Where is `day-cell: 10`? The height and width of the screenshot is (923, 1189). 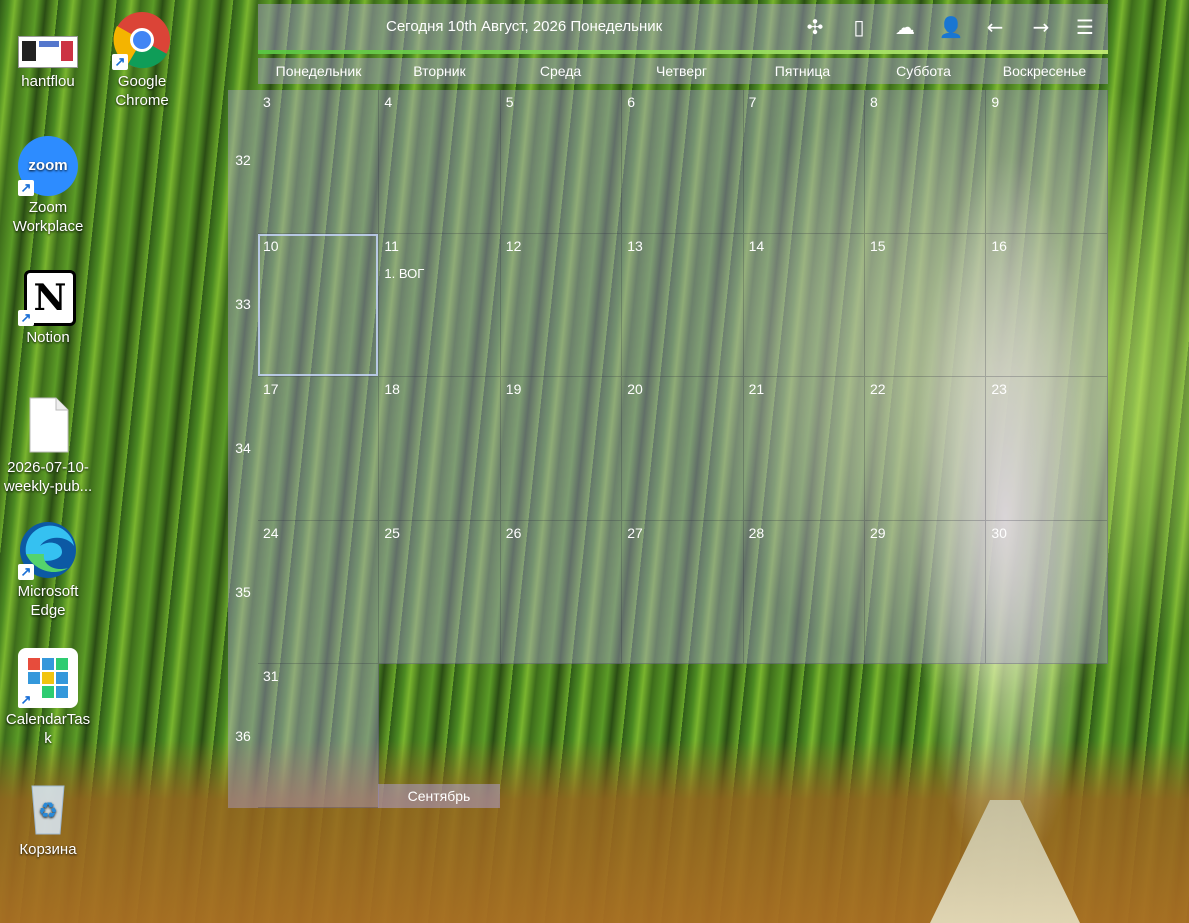 day-cell: 10 is located at coordinates (319, 305).